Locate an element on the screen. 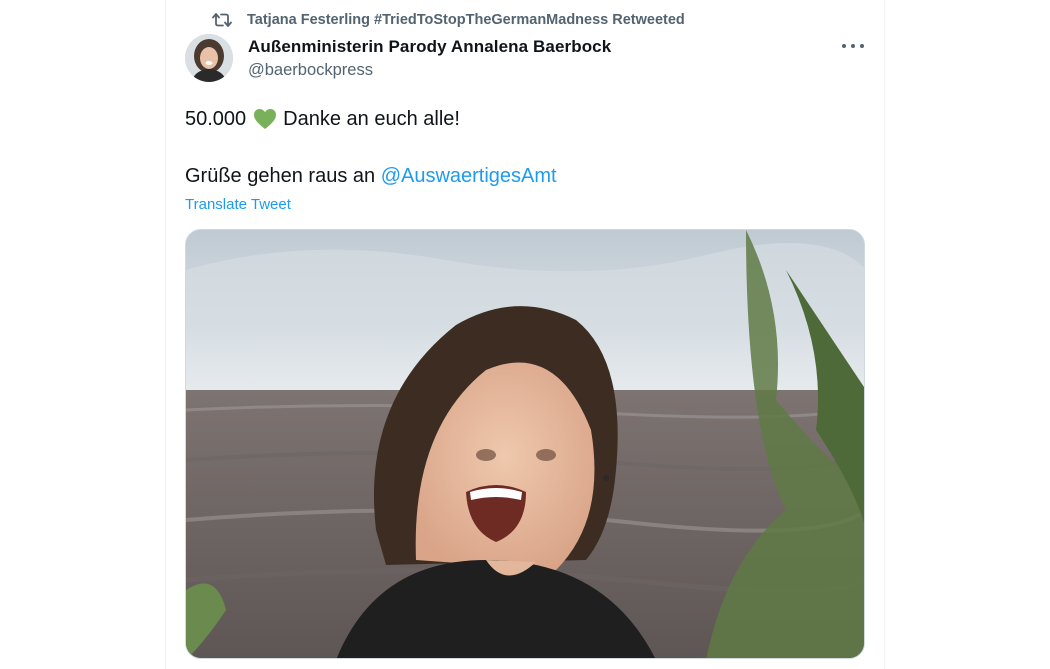 Image resolution: width=1050 pixels, height=669 pixels. retweet-icon is located at coordinates (222, 20).